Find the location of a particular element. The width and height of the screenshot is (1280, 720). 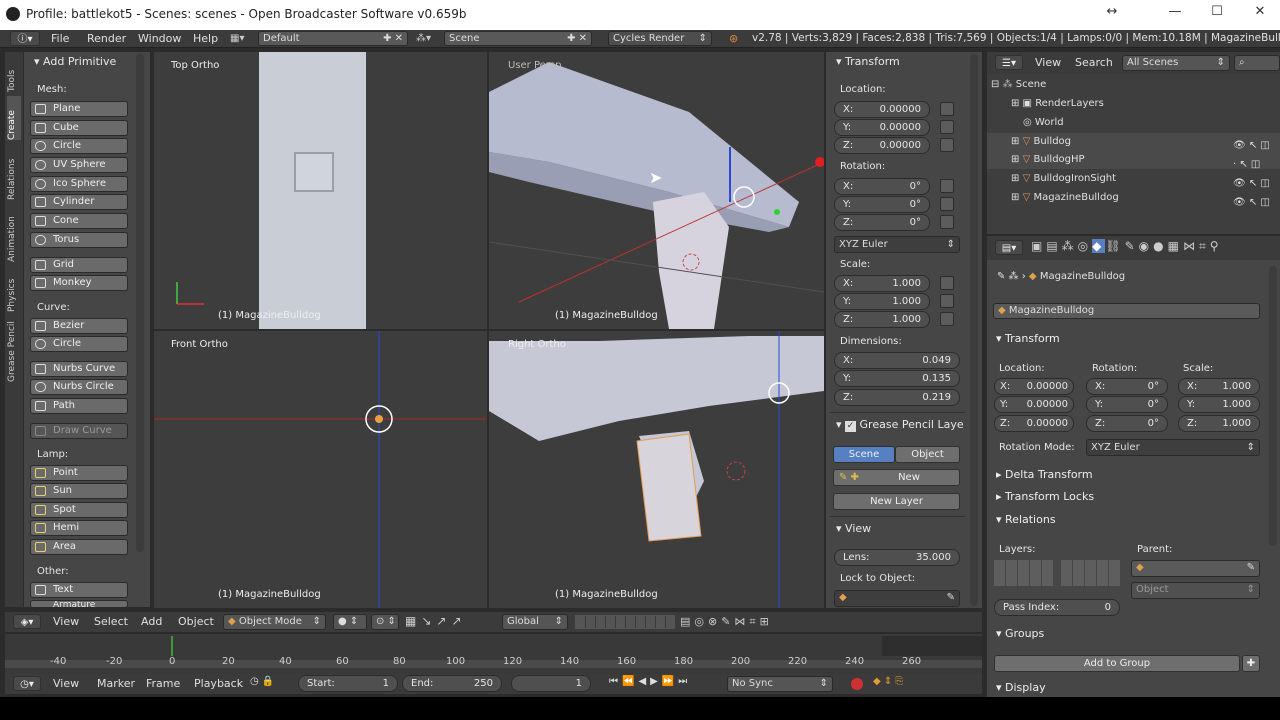

new-grease-pencil-button: ✎ ✚ New is located at coordinates (896, 477).